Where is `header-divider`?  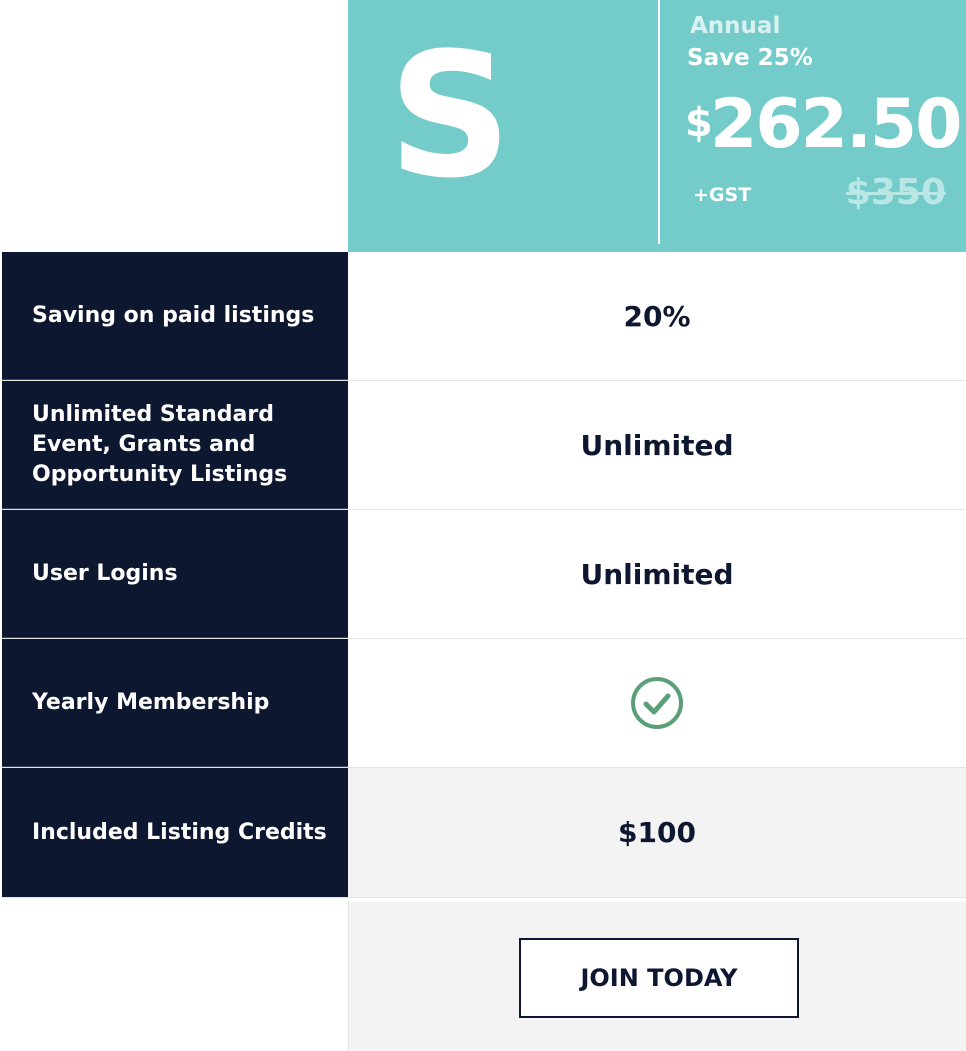 header-divider is located at coordinates (659, 122).